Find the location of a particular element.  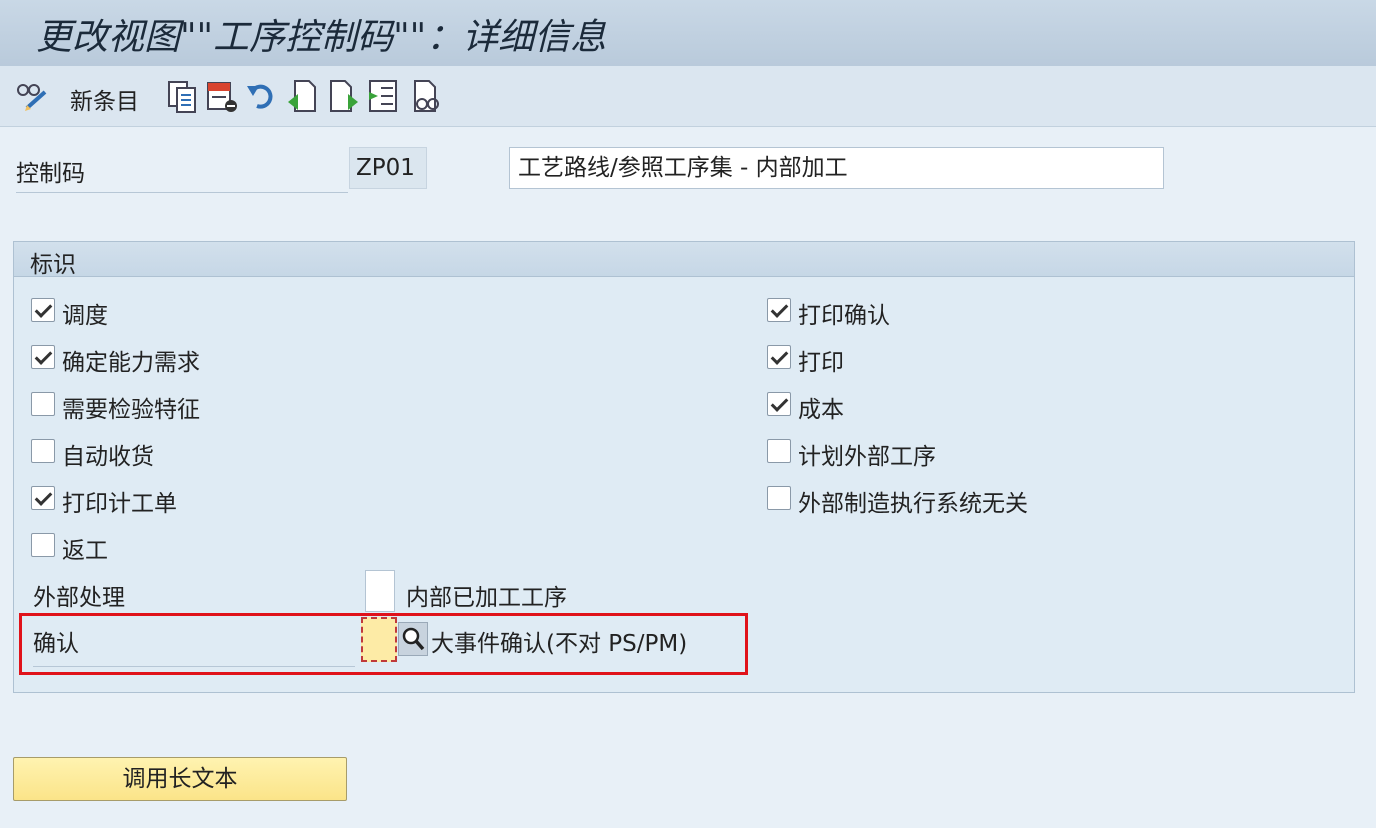

copy-icon is located at coordinates (183, 96).